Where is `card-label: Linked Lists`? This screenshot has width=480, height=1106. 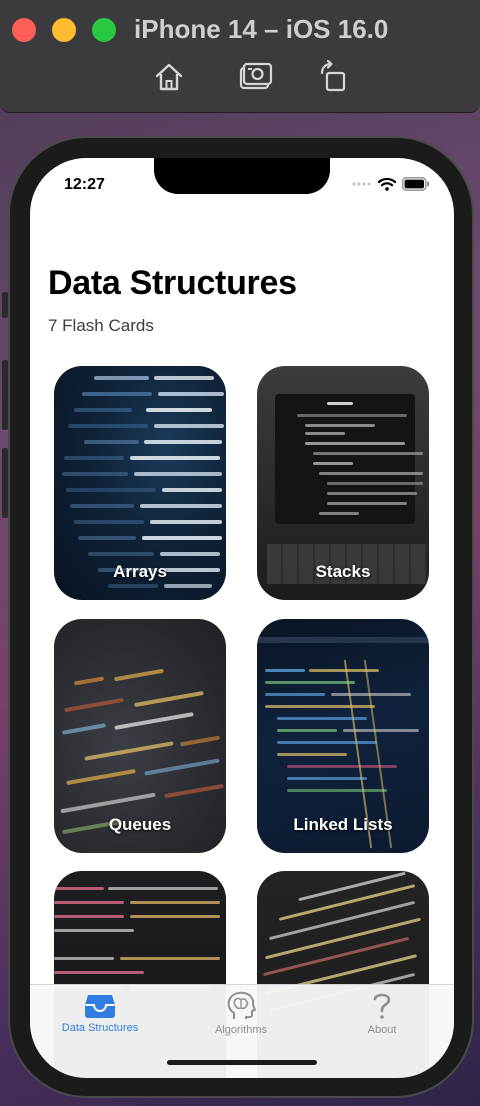 card-label: Linked Lists is located at coordinates (343, 824).